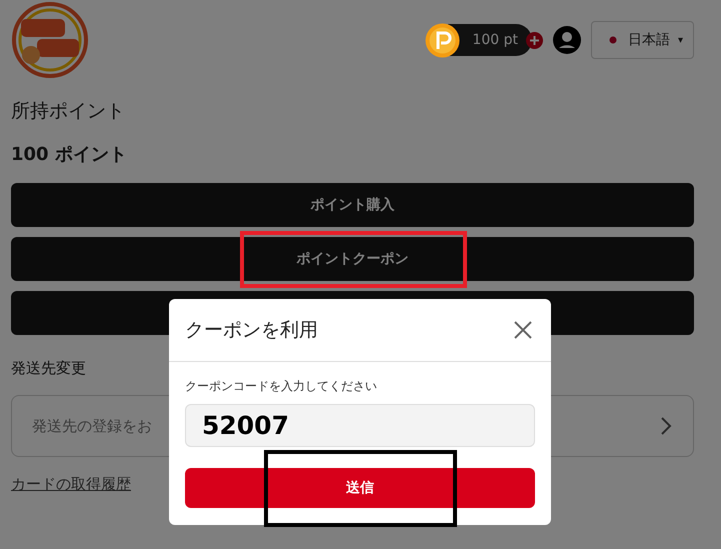 Image resolution: width=721 pixels, height=549 pixels. Describe the element at coordinates (69, 154) in the screenshot. I see `point-total: 100 ポイント` at that location.